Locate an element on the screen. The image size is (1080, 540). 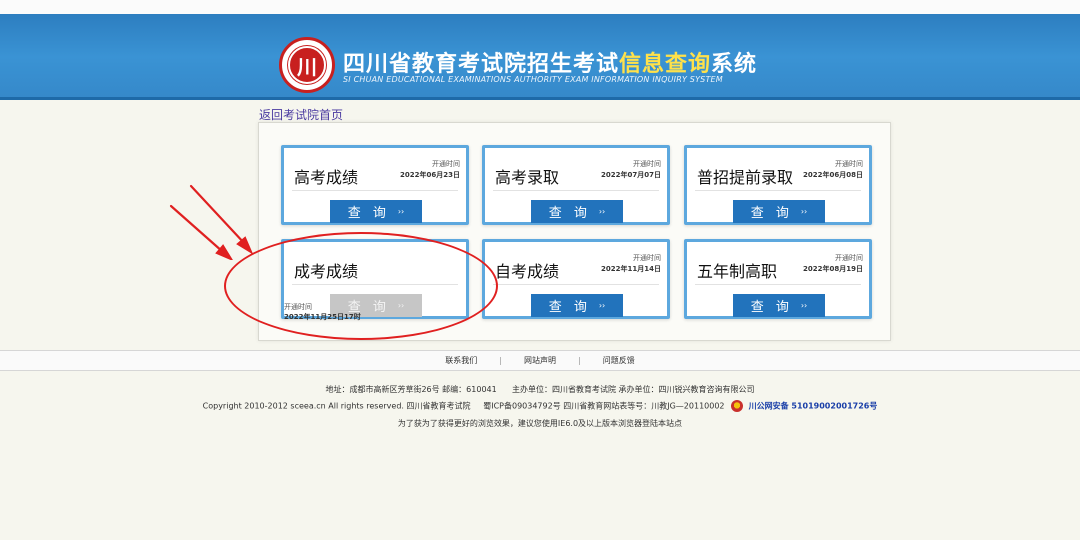
card-title: 高考录取 is located at coordinates (527, 177).